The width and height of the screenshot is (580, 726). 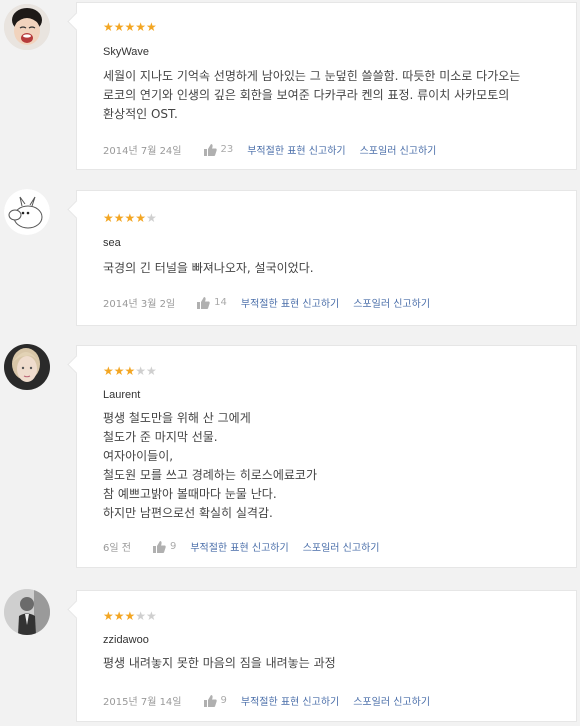 What do you see at coordinates (117, 548) in the screenshot?
I see `review-date: 6일 전` at bounding box center [117, 548].